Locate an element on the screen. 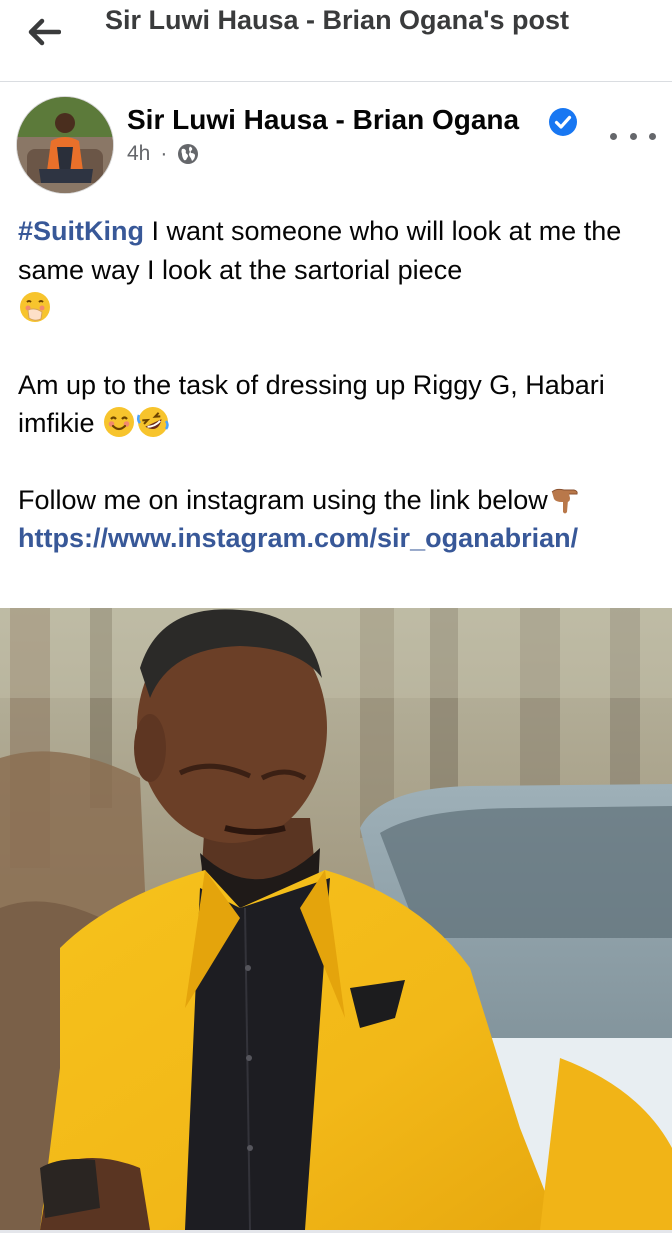 The image size is (672, 1233). more-options-button is located at coordinates (633, 136).